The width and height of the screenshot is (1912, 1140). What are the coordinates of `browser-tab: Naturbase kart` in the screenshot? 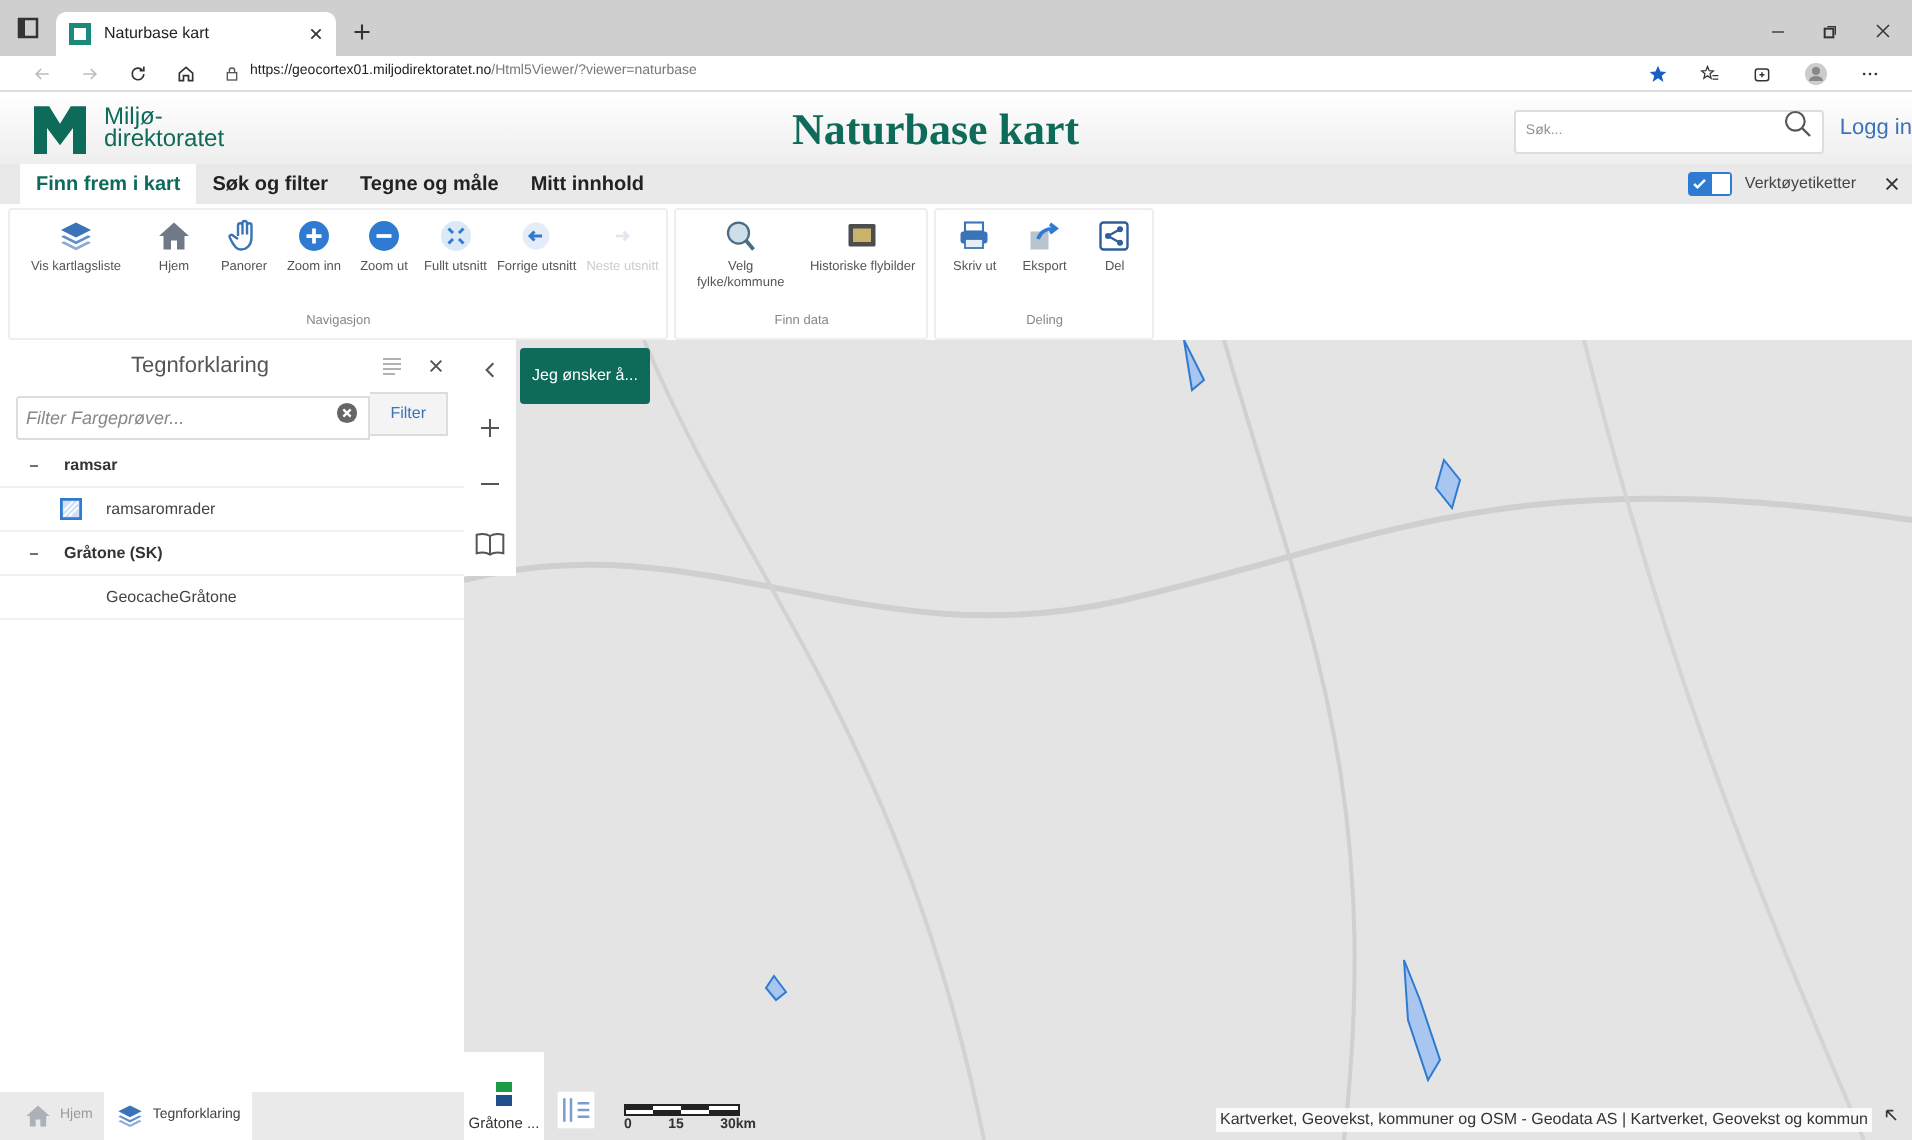 It's located at (196, 34).